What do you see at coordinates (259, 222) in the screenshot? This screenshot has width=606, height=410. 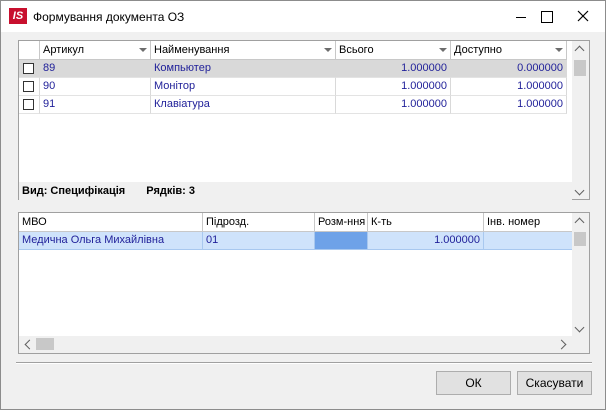 I see `column-header-department: Підрозд.` at bounding box center [259, 222].